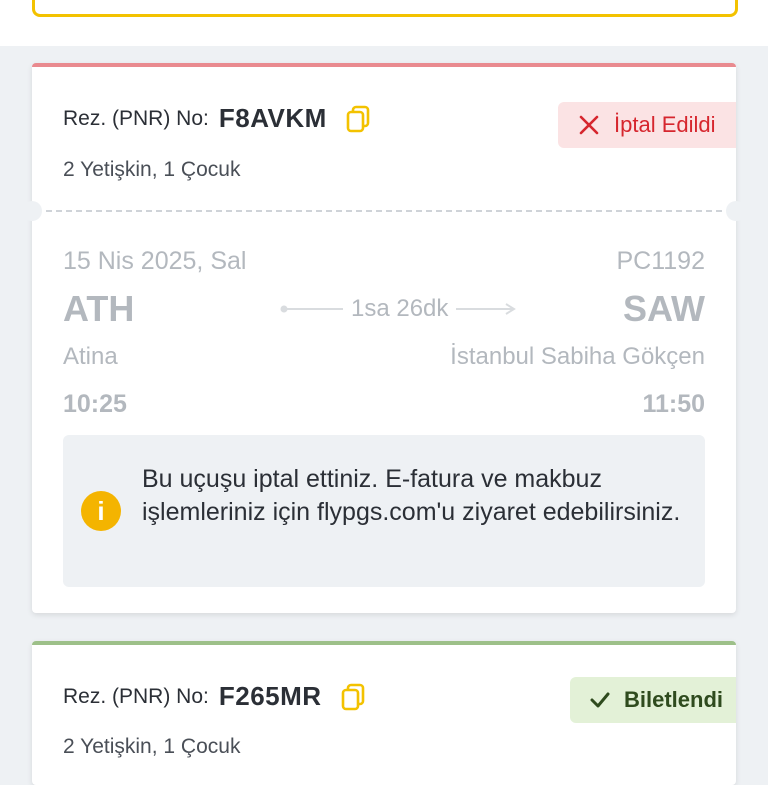 The image size is (768, 785). I want to click on check-icon, so click(600, 700).